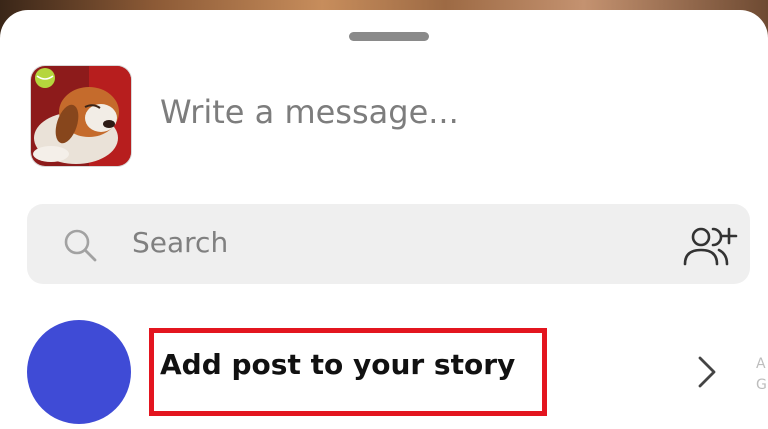 The image size is (768, 429). I want to click on chevron-right-icon, so click(707, 372).